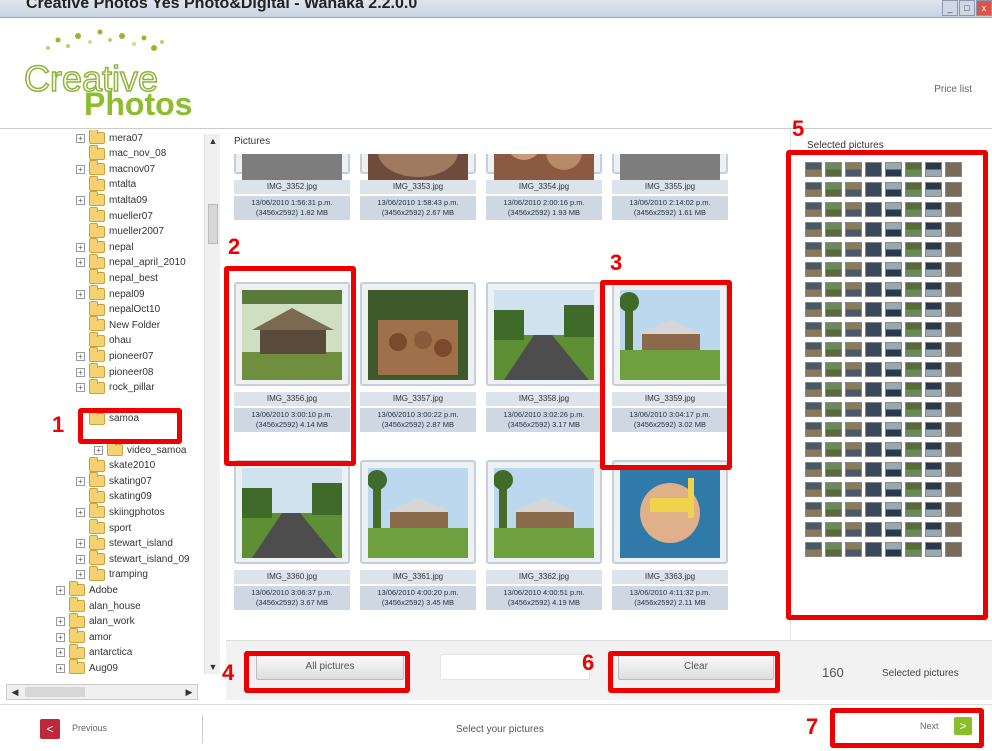  What do you see at coordinates (87, 589) in the screenshot?
I see `tree-item: + Adobe` at bounding box center [87, 589].